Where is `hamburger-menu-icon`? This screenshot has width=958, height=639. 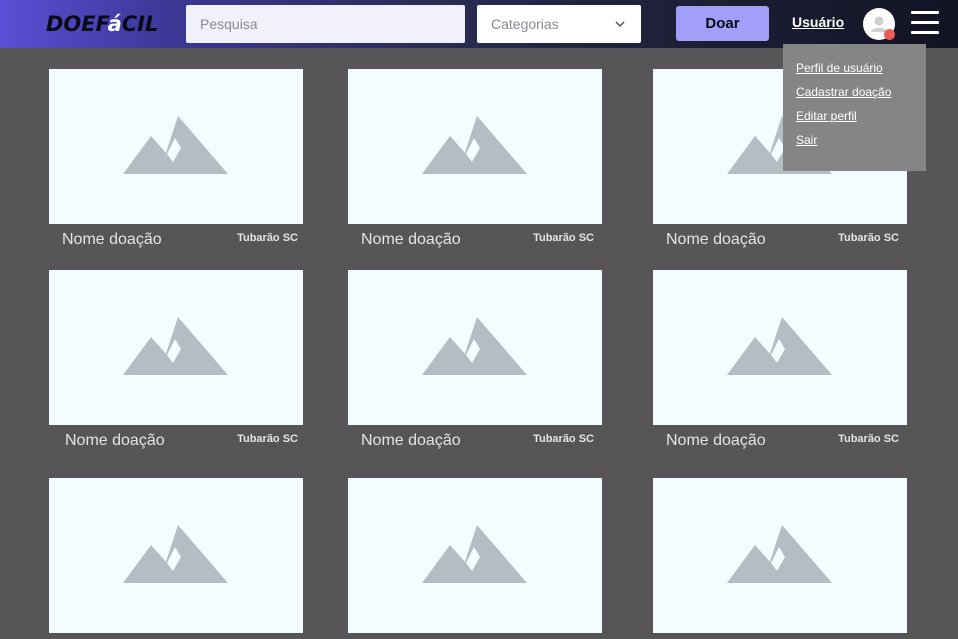
hamburger-menu-icon is located at coordinates (925, 23).